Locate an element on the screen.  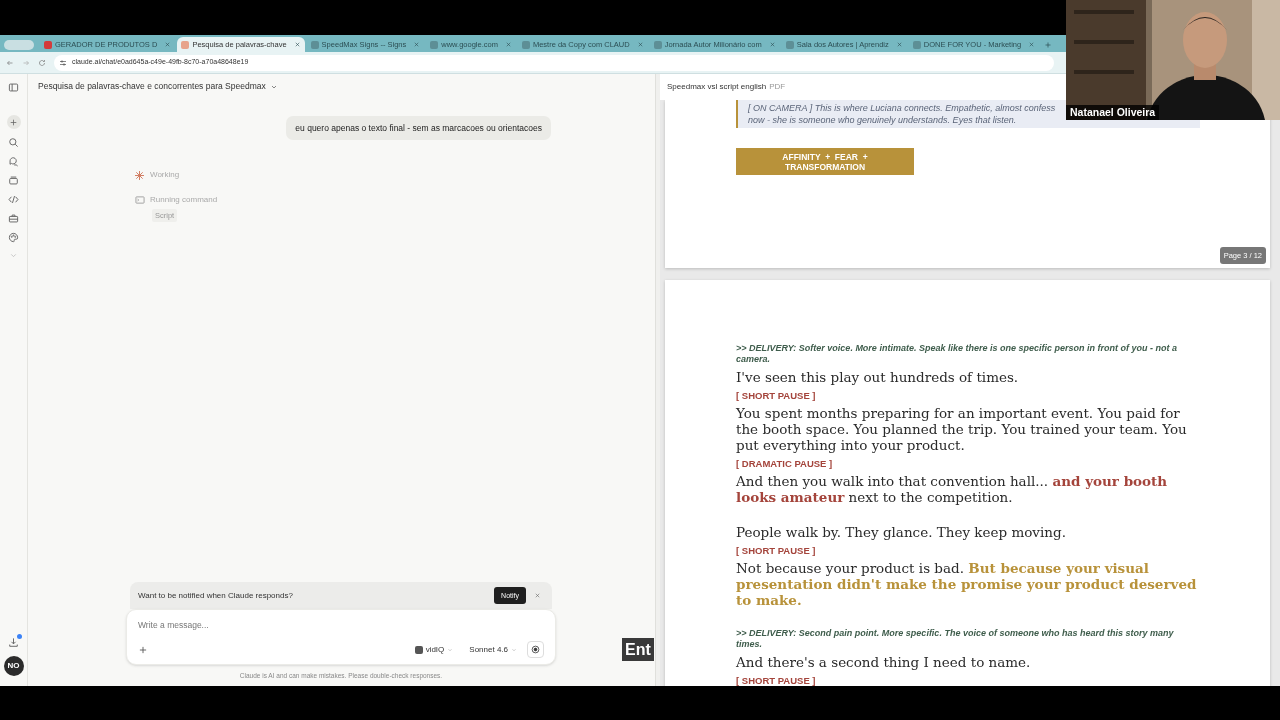
tool-step-label: Running command is located at coordinates (184, 200).